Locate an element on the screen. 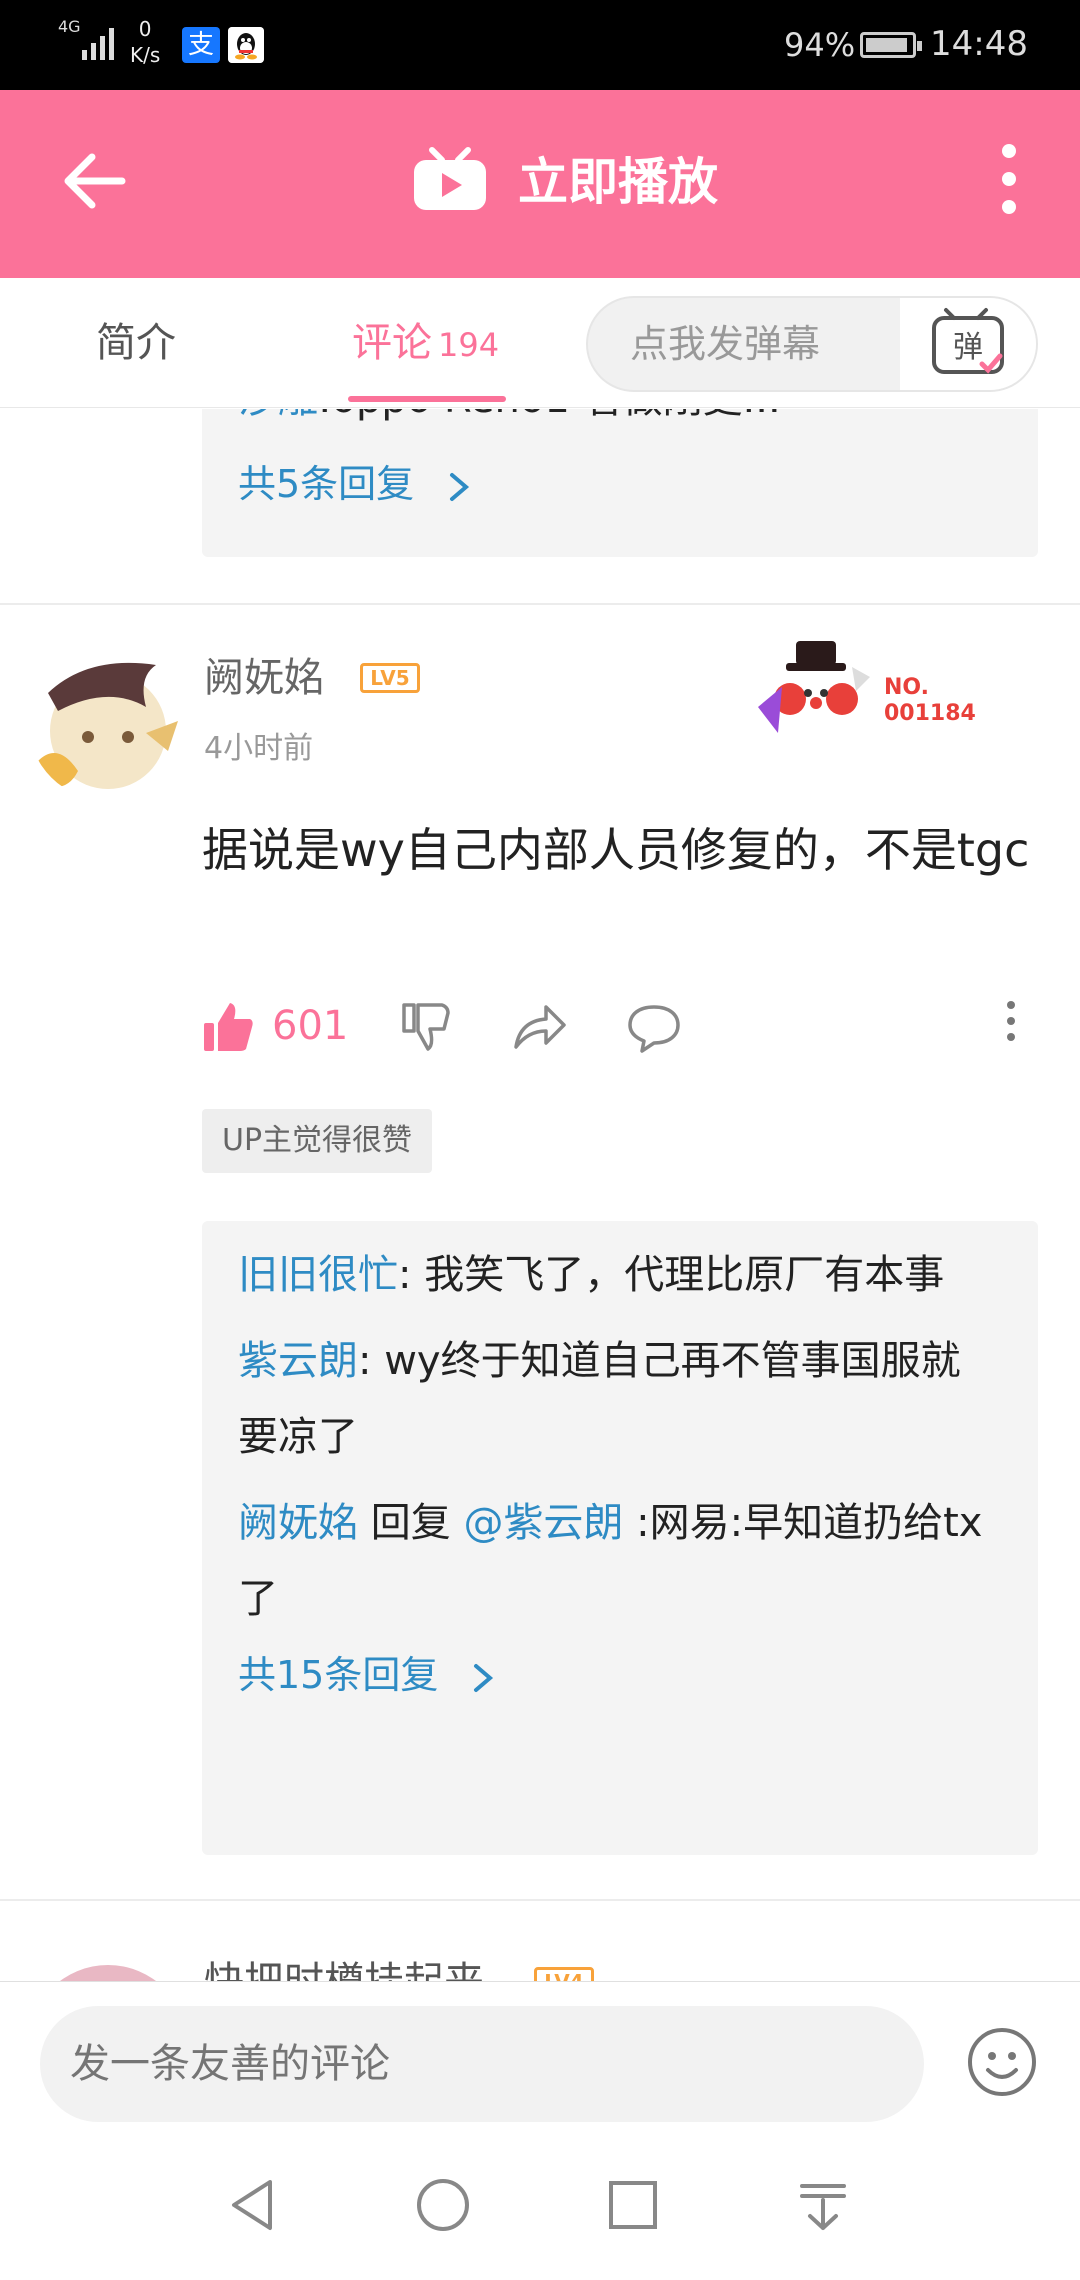  signal-icon is located at coordinates (98, 44).